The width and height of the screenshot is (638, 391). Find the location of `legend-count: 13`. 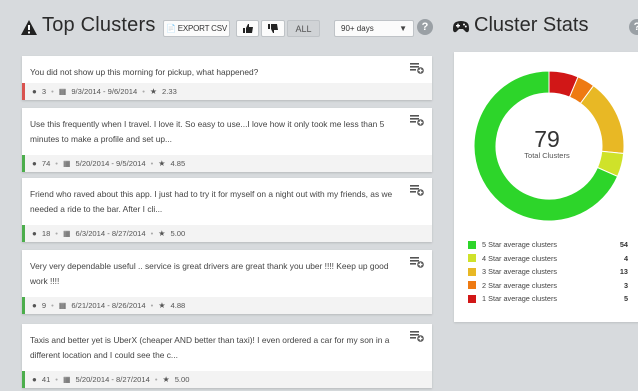

legend-count: 13 is located at coordinates (623, 272).